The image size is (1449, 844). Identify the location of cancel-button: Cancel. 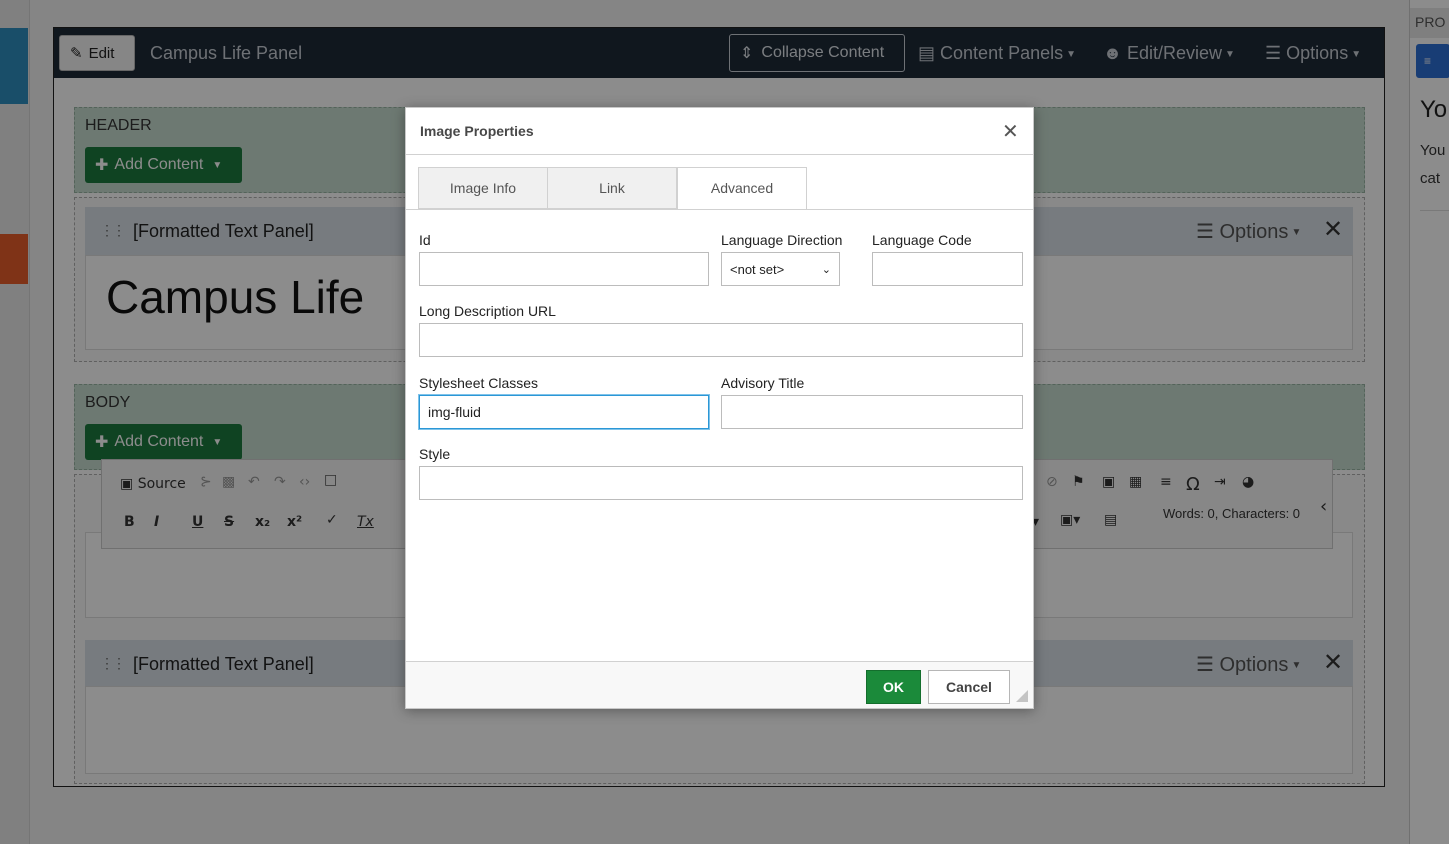
(969, 687).